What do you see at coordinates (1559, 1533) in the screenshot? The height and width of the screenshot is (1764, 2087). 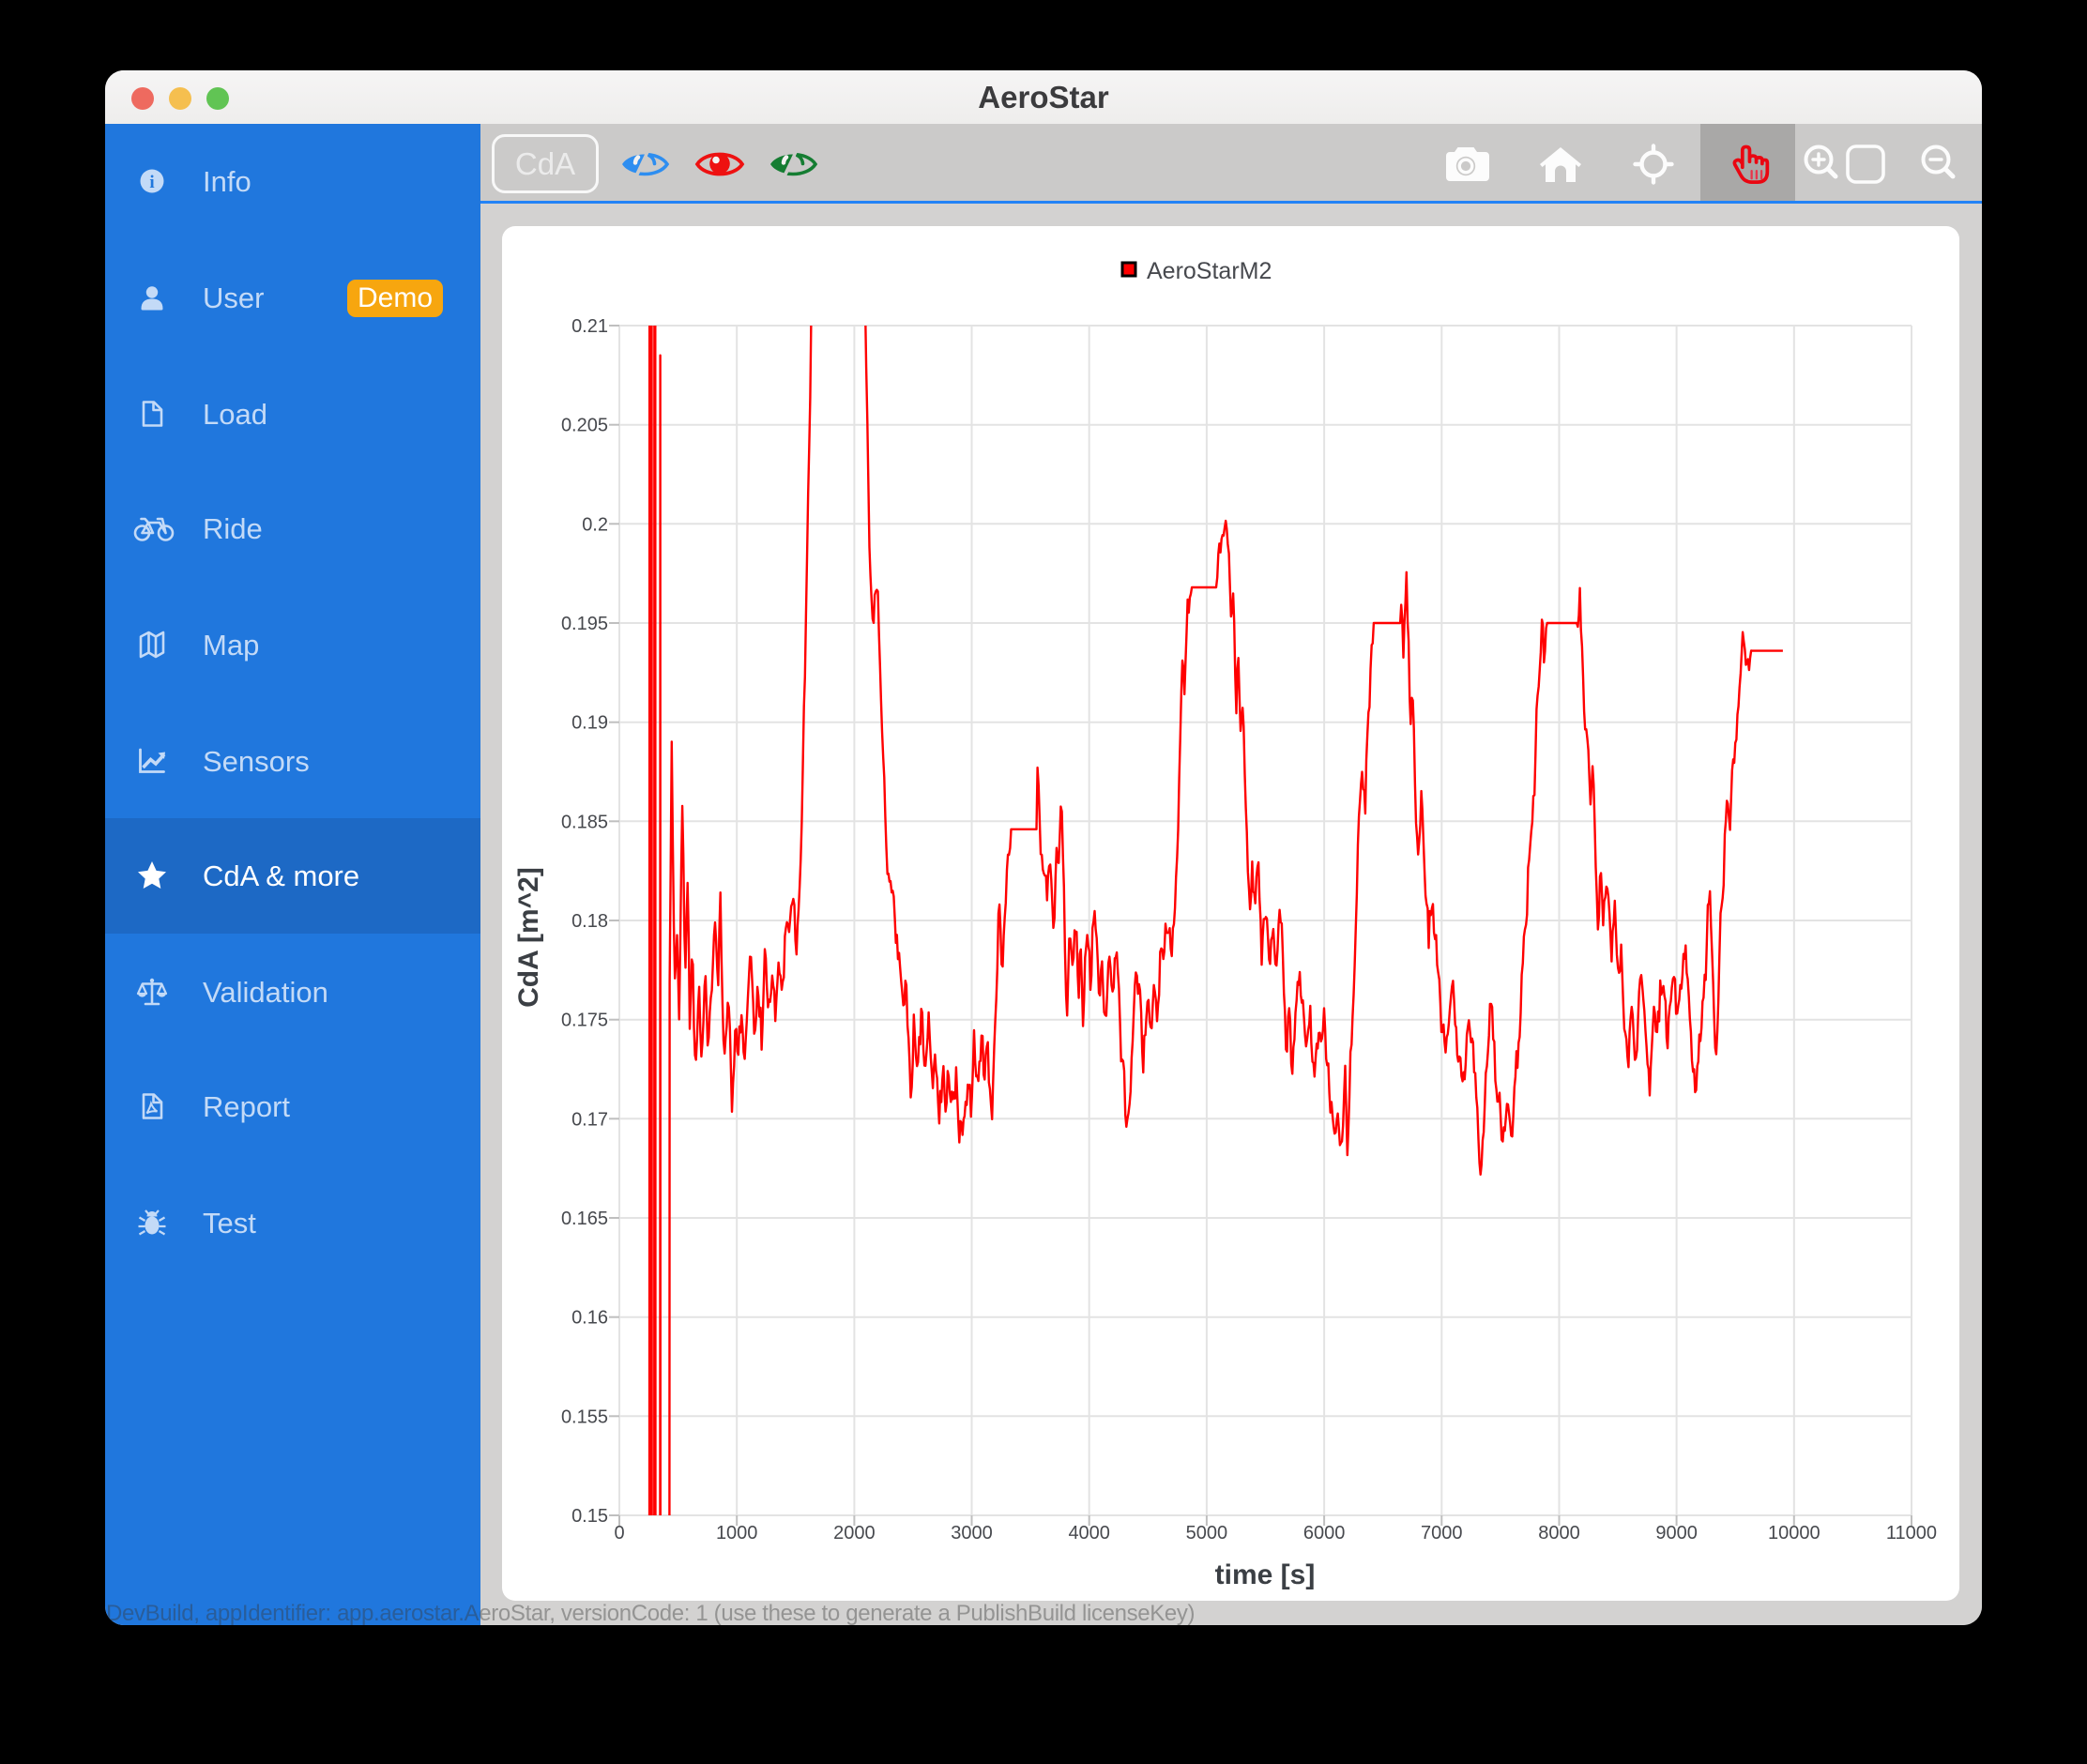 I see `svg-text: 8000` at bounding box center [1559, 1533].